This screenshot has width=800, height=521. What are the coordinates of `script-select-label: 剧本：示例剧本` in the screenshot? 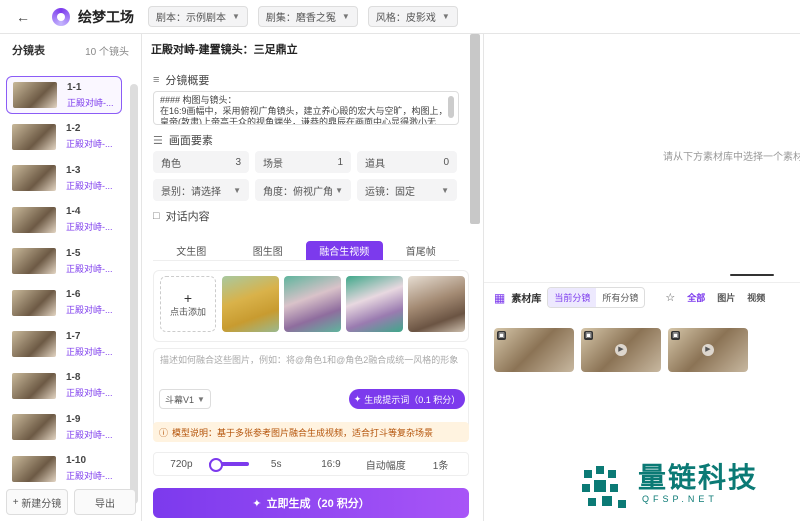 It's located at (191, 18).